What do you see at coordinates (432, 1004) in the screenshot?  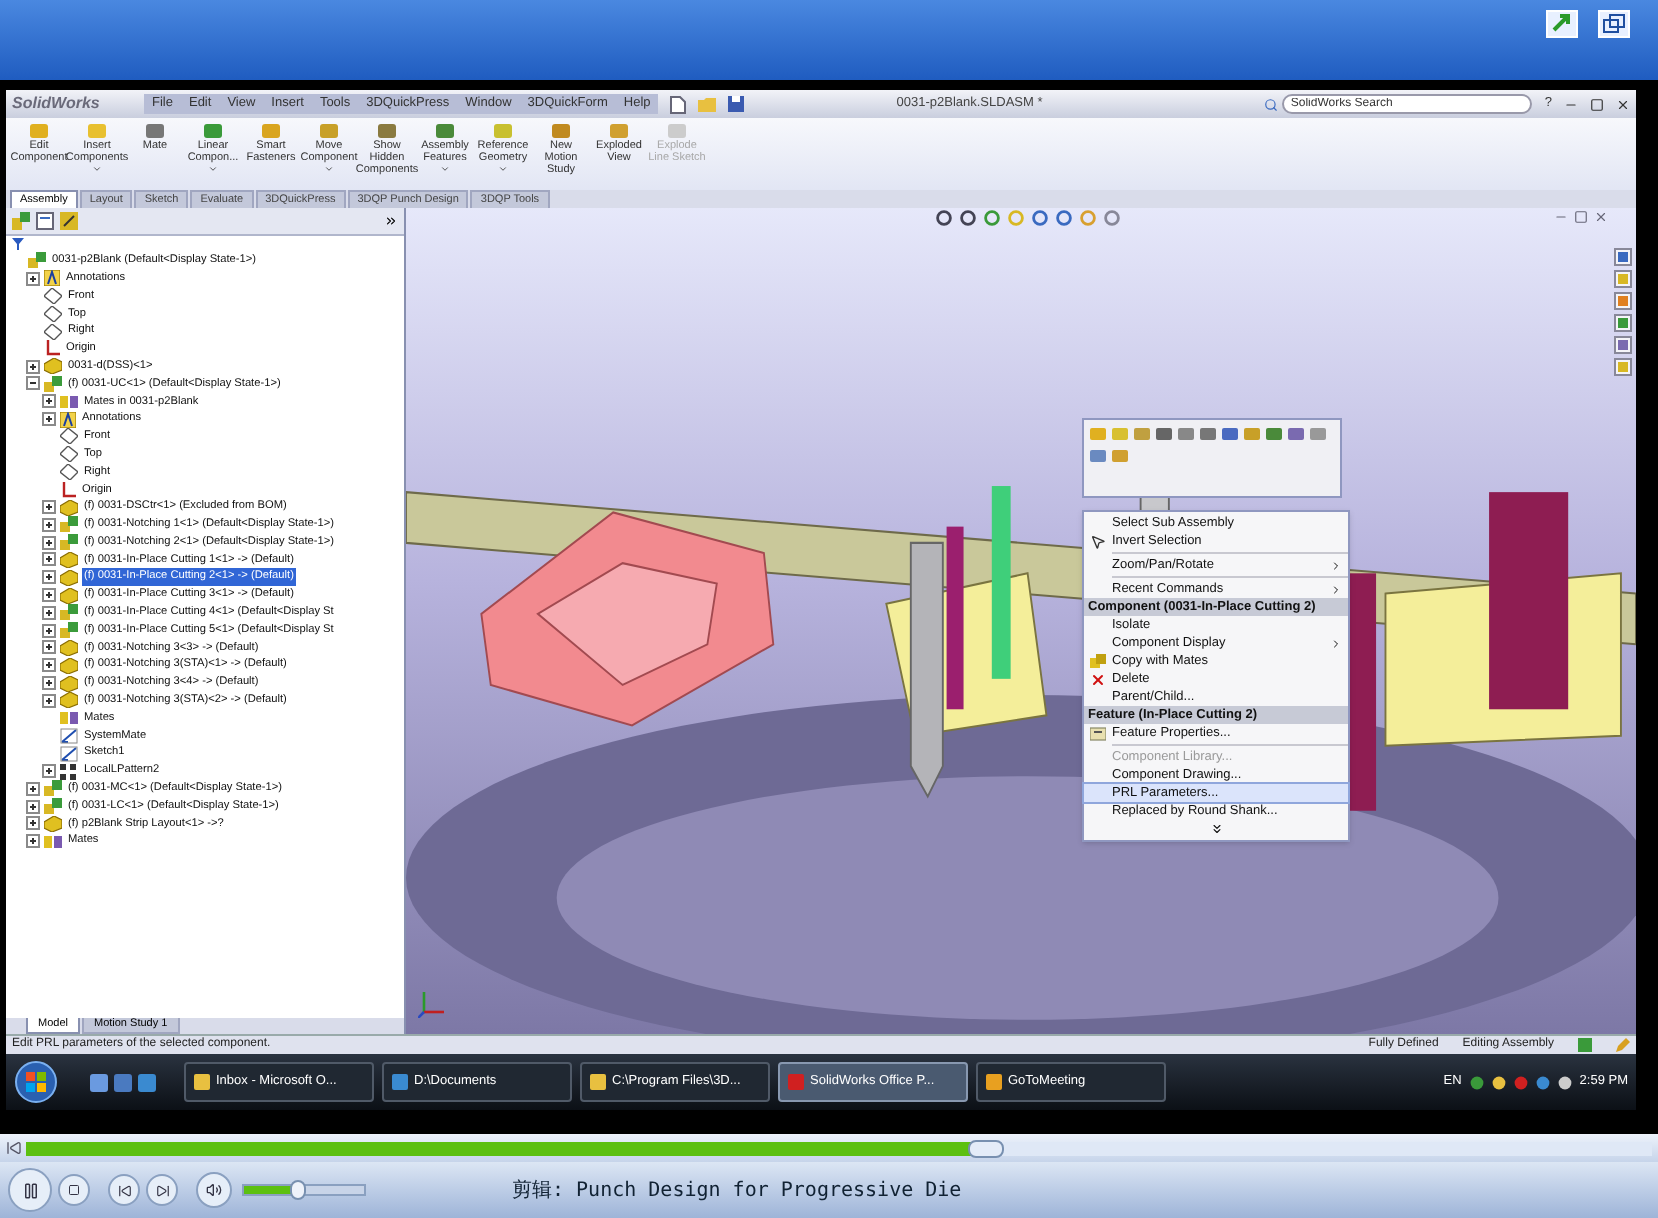 I see `axis-triad-icon` at bounding box center [432, 1004].